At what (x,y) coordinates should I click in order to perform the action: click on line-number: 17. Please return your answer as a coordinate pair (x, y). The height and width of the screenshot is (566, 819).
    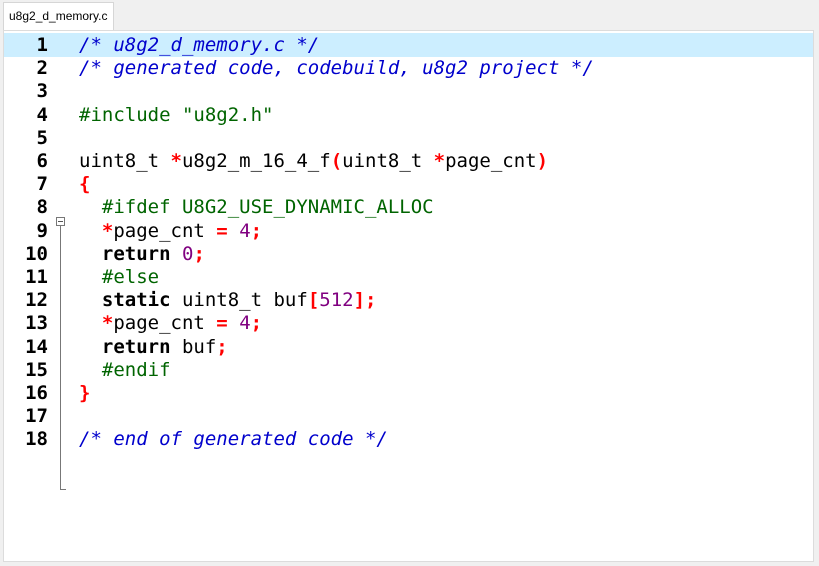
    Looking at the image, I should click on (36, 416).